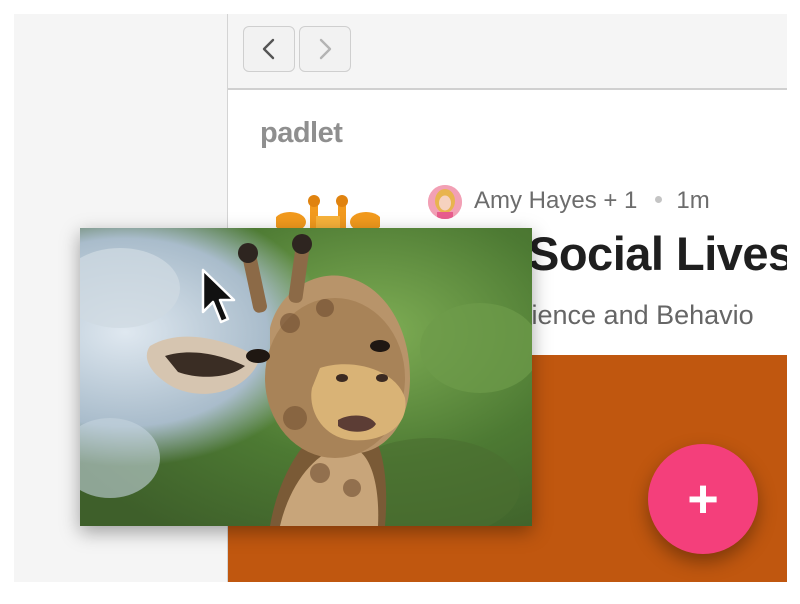 The width and height of the screenshot is (800, 604). I want to click on mouse-cursor-icon, so click(218, 296).